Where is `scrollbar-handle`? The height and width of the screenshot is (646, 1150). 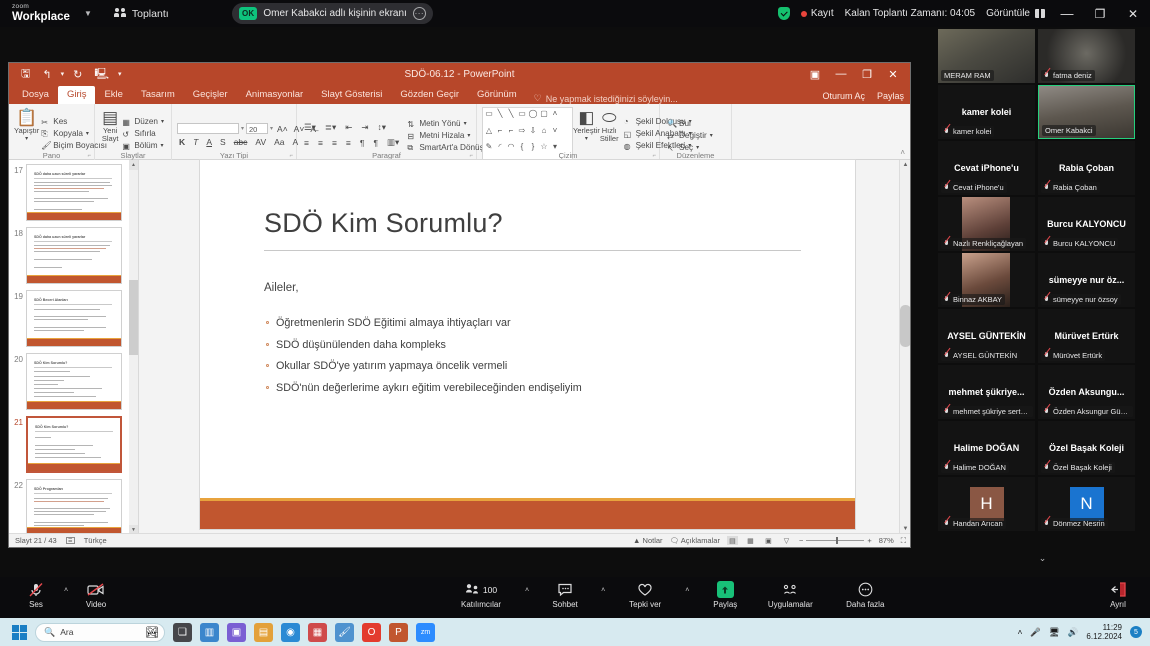
scrollbar-handle is located at coordinates (133, 317).